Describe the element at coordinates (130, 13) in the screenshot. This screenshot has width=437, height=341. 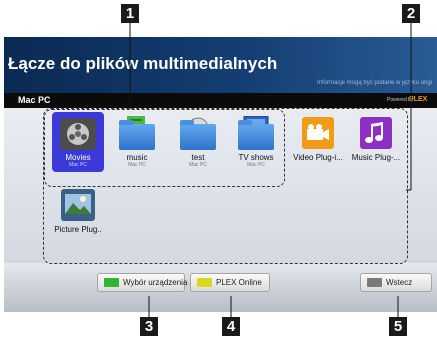
I see `callout-1: 1` at that location.